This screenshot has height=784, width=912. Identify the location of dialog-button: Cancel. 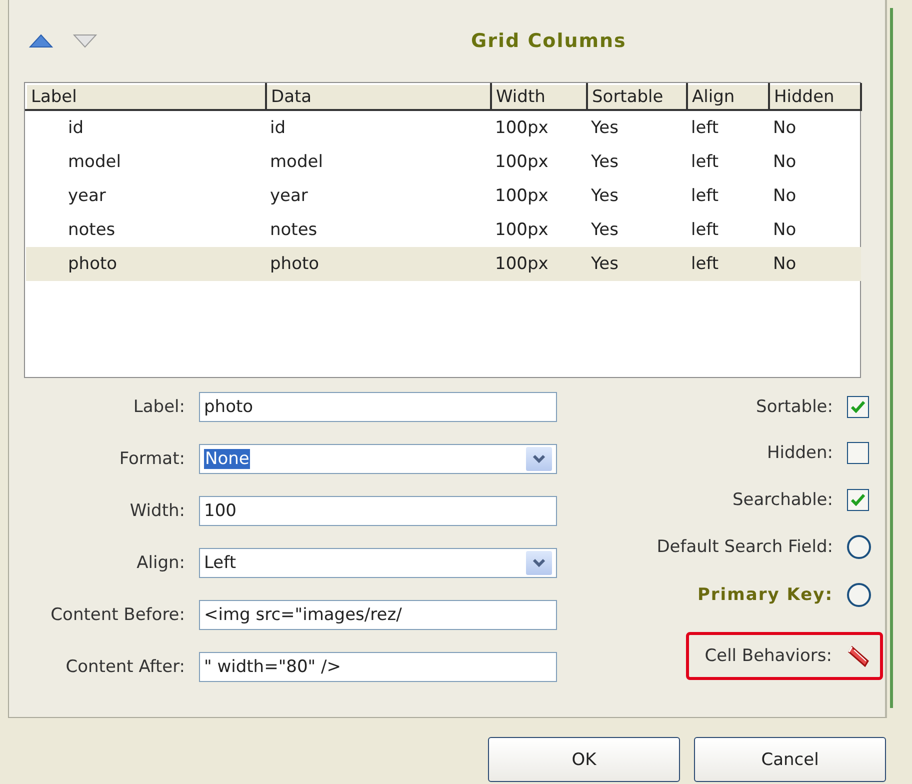
(790, 759).